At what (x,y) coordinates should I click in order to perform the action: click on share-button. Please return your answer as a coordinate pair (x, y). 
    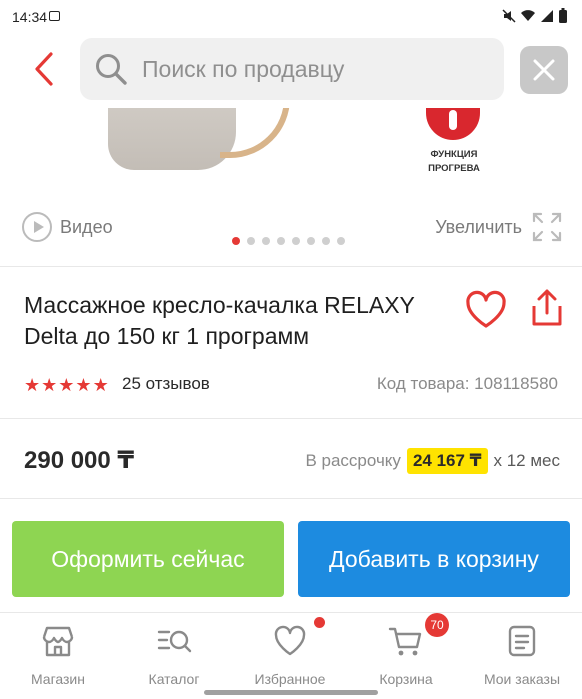
    Looking at the image, I should click on (547, 308).